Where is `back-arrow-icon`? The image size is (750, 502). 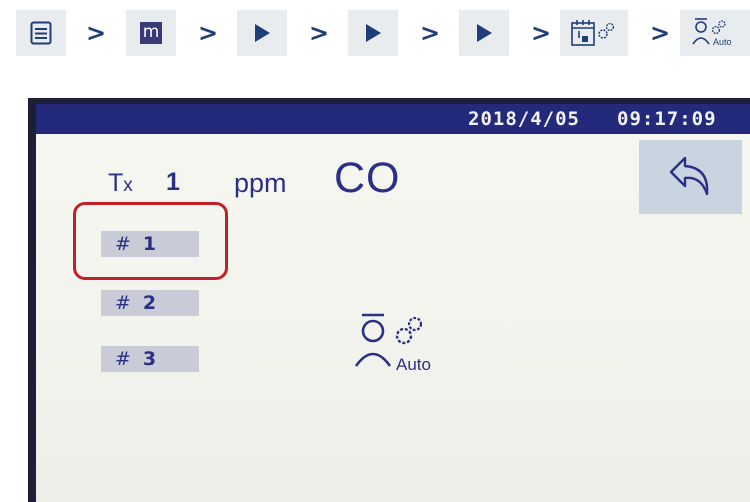
back-arrow-icon is located at coordinates (688, 176).